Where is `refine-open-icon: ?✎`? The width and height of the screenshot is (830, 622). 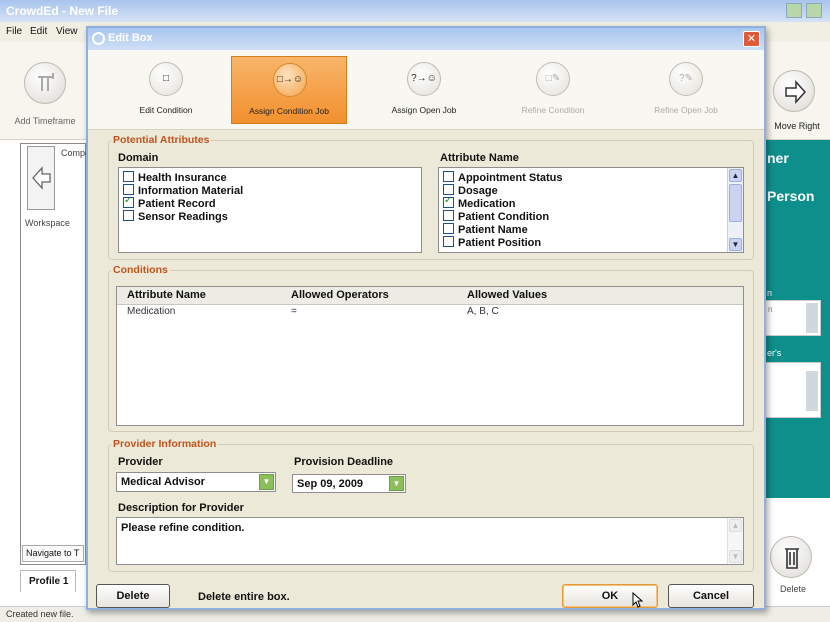 refine-open-icon: ?✎ is located at coordinates (686, 79).